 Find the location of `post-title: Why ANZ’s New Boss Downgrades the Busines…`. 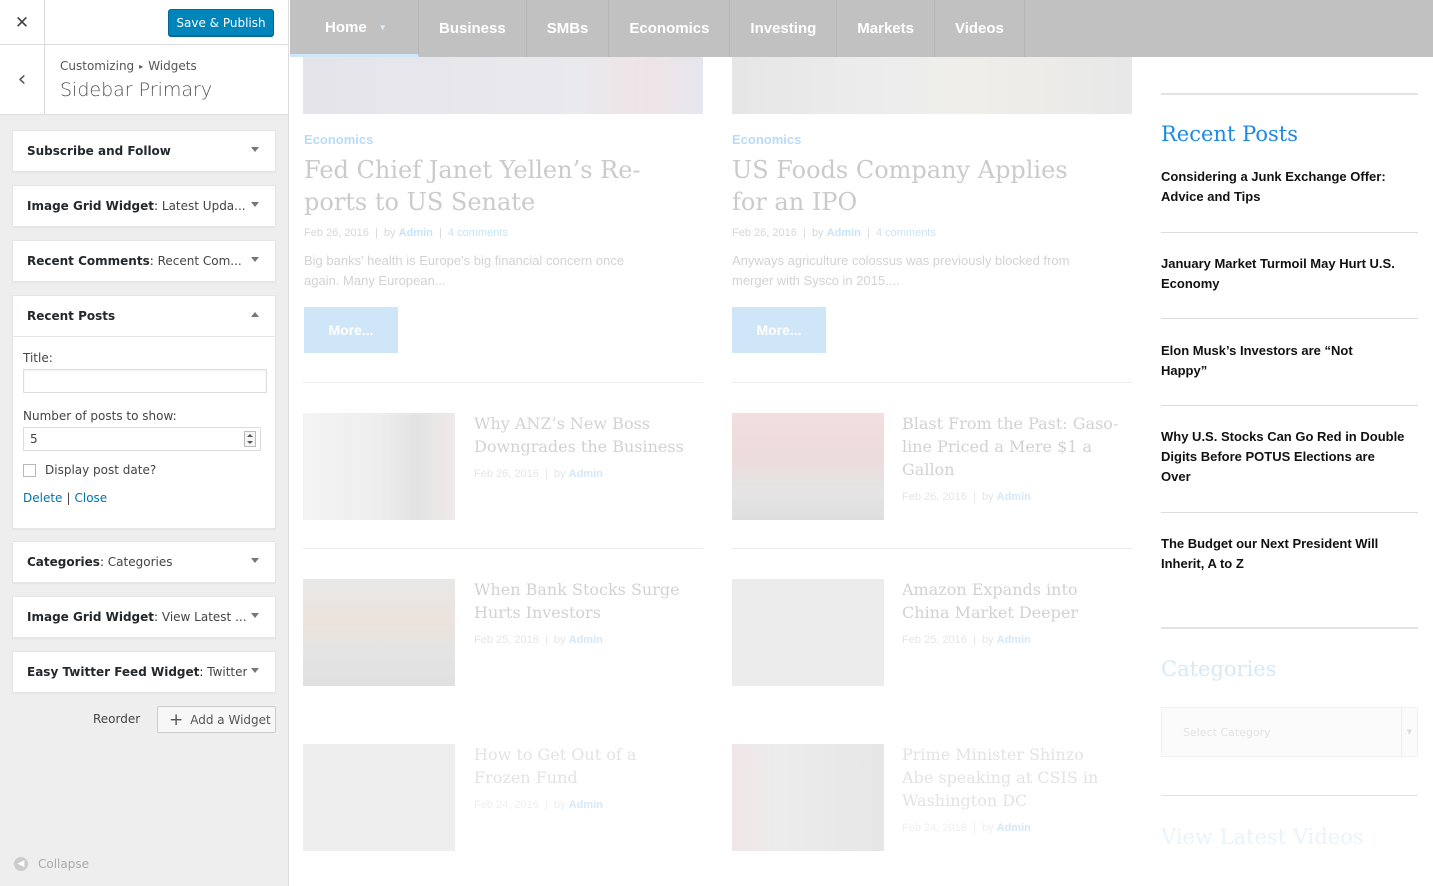

post-title: Why ANZ’s New Boss Downgrades the Busines… is located at coordinates (589, 435).